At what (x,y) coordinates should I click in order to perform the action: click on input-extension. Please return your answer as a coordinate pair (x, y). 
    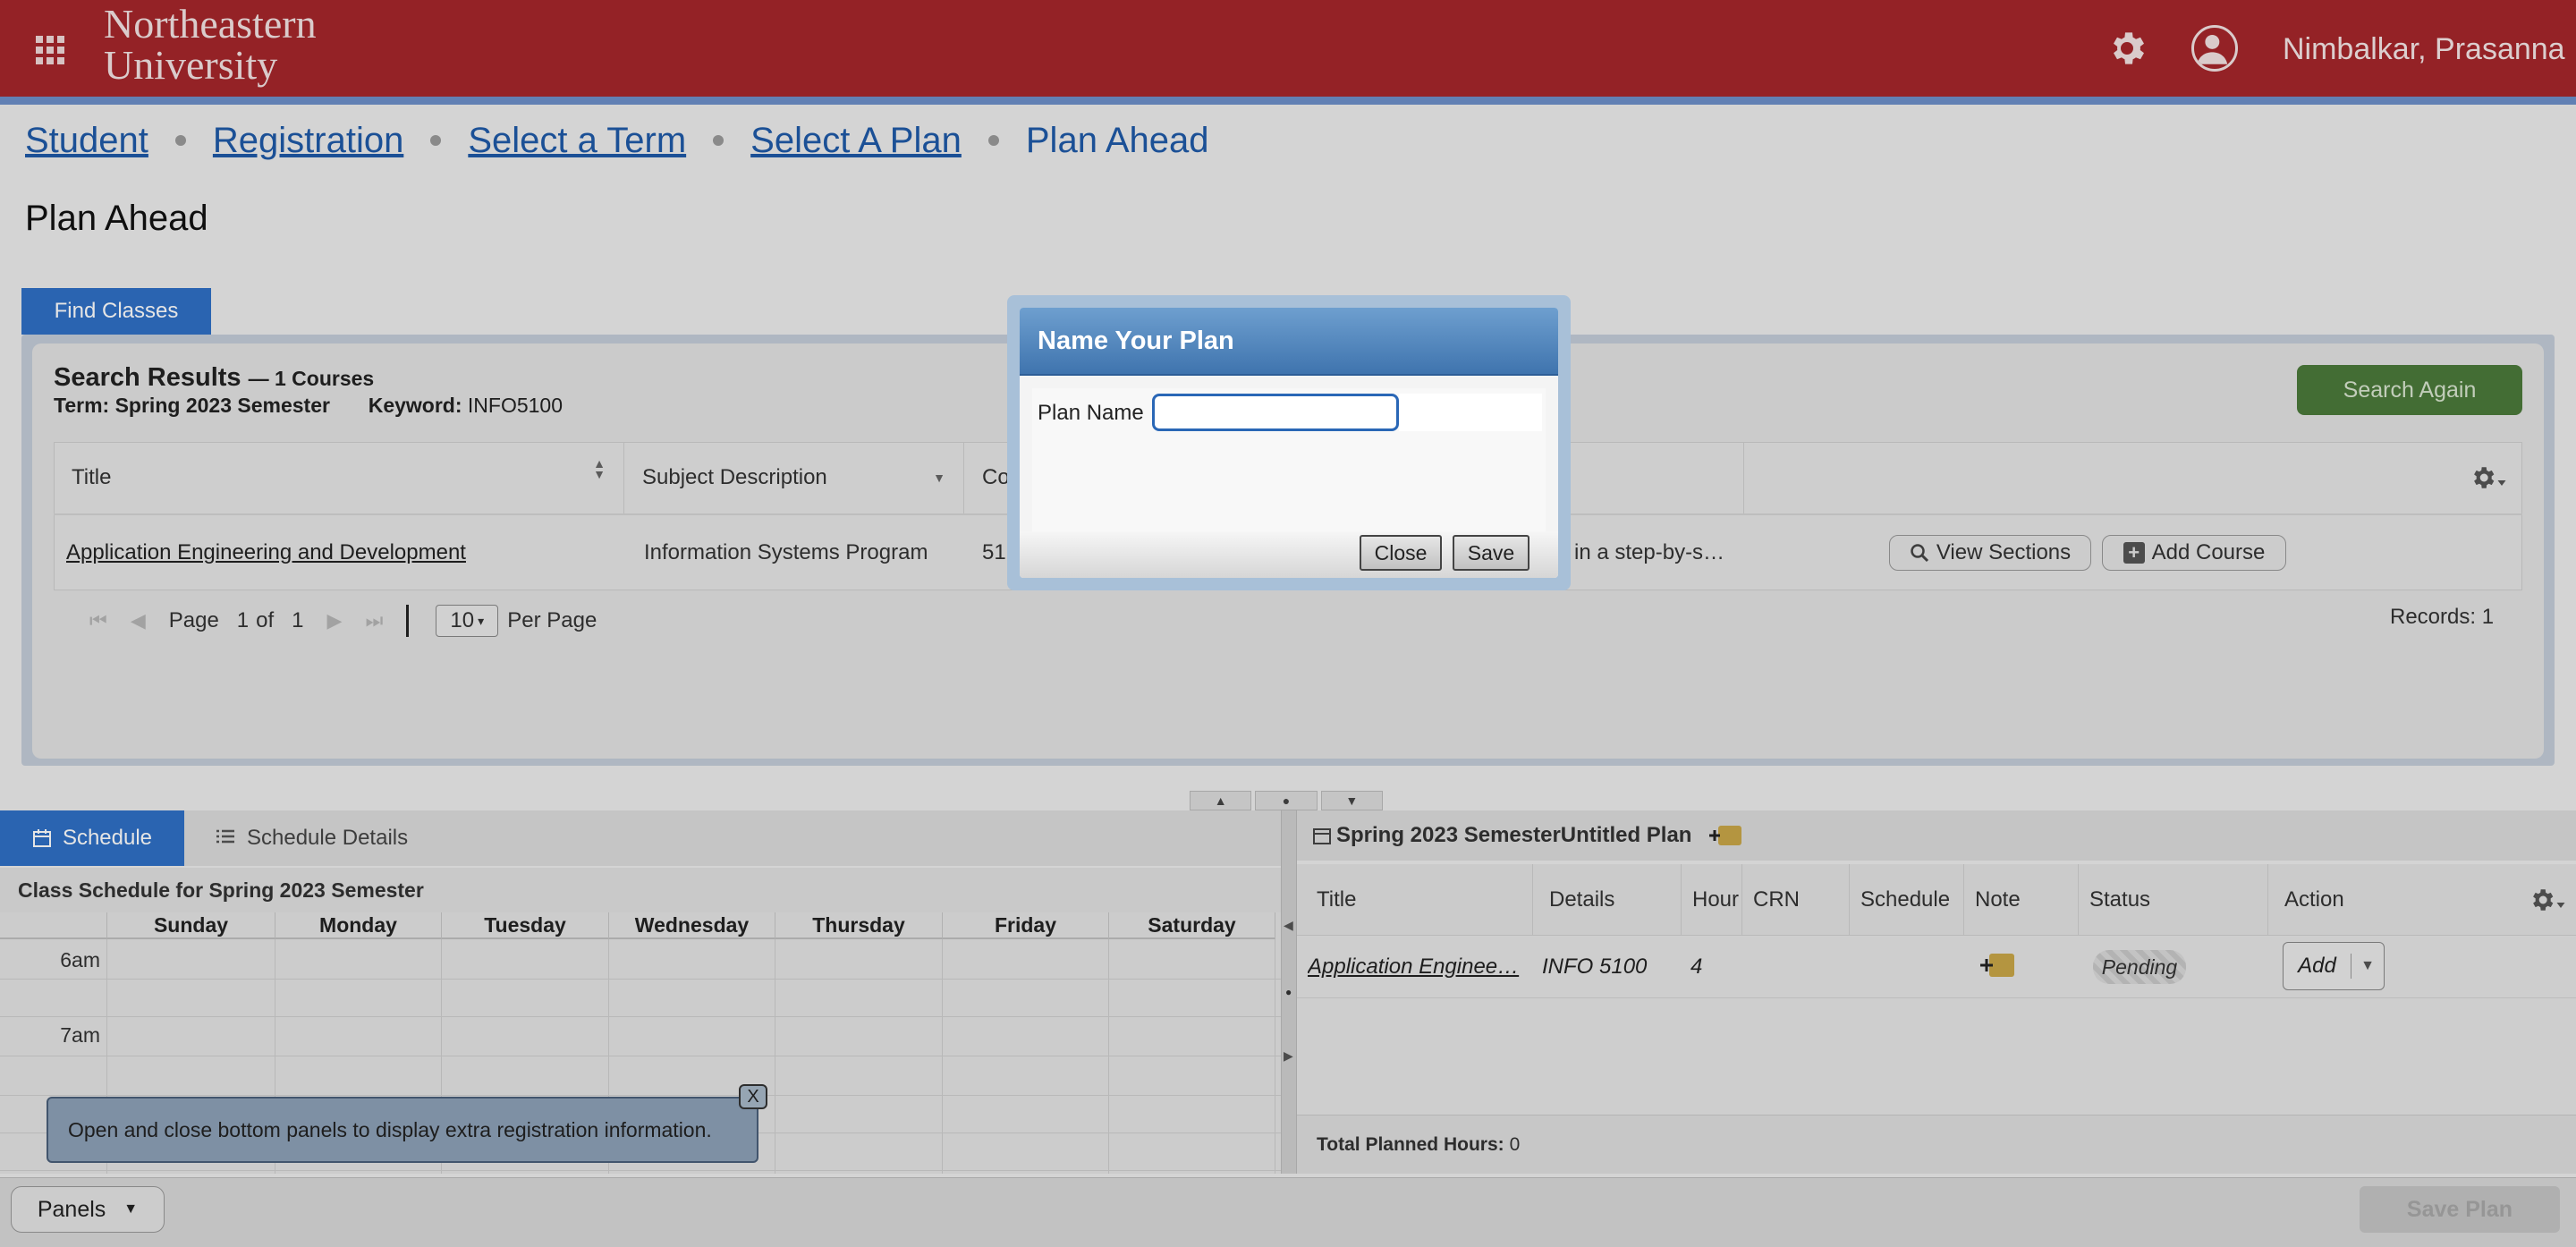
    Looking at the image, I should click on (1470, 412).